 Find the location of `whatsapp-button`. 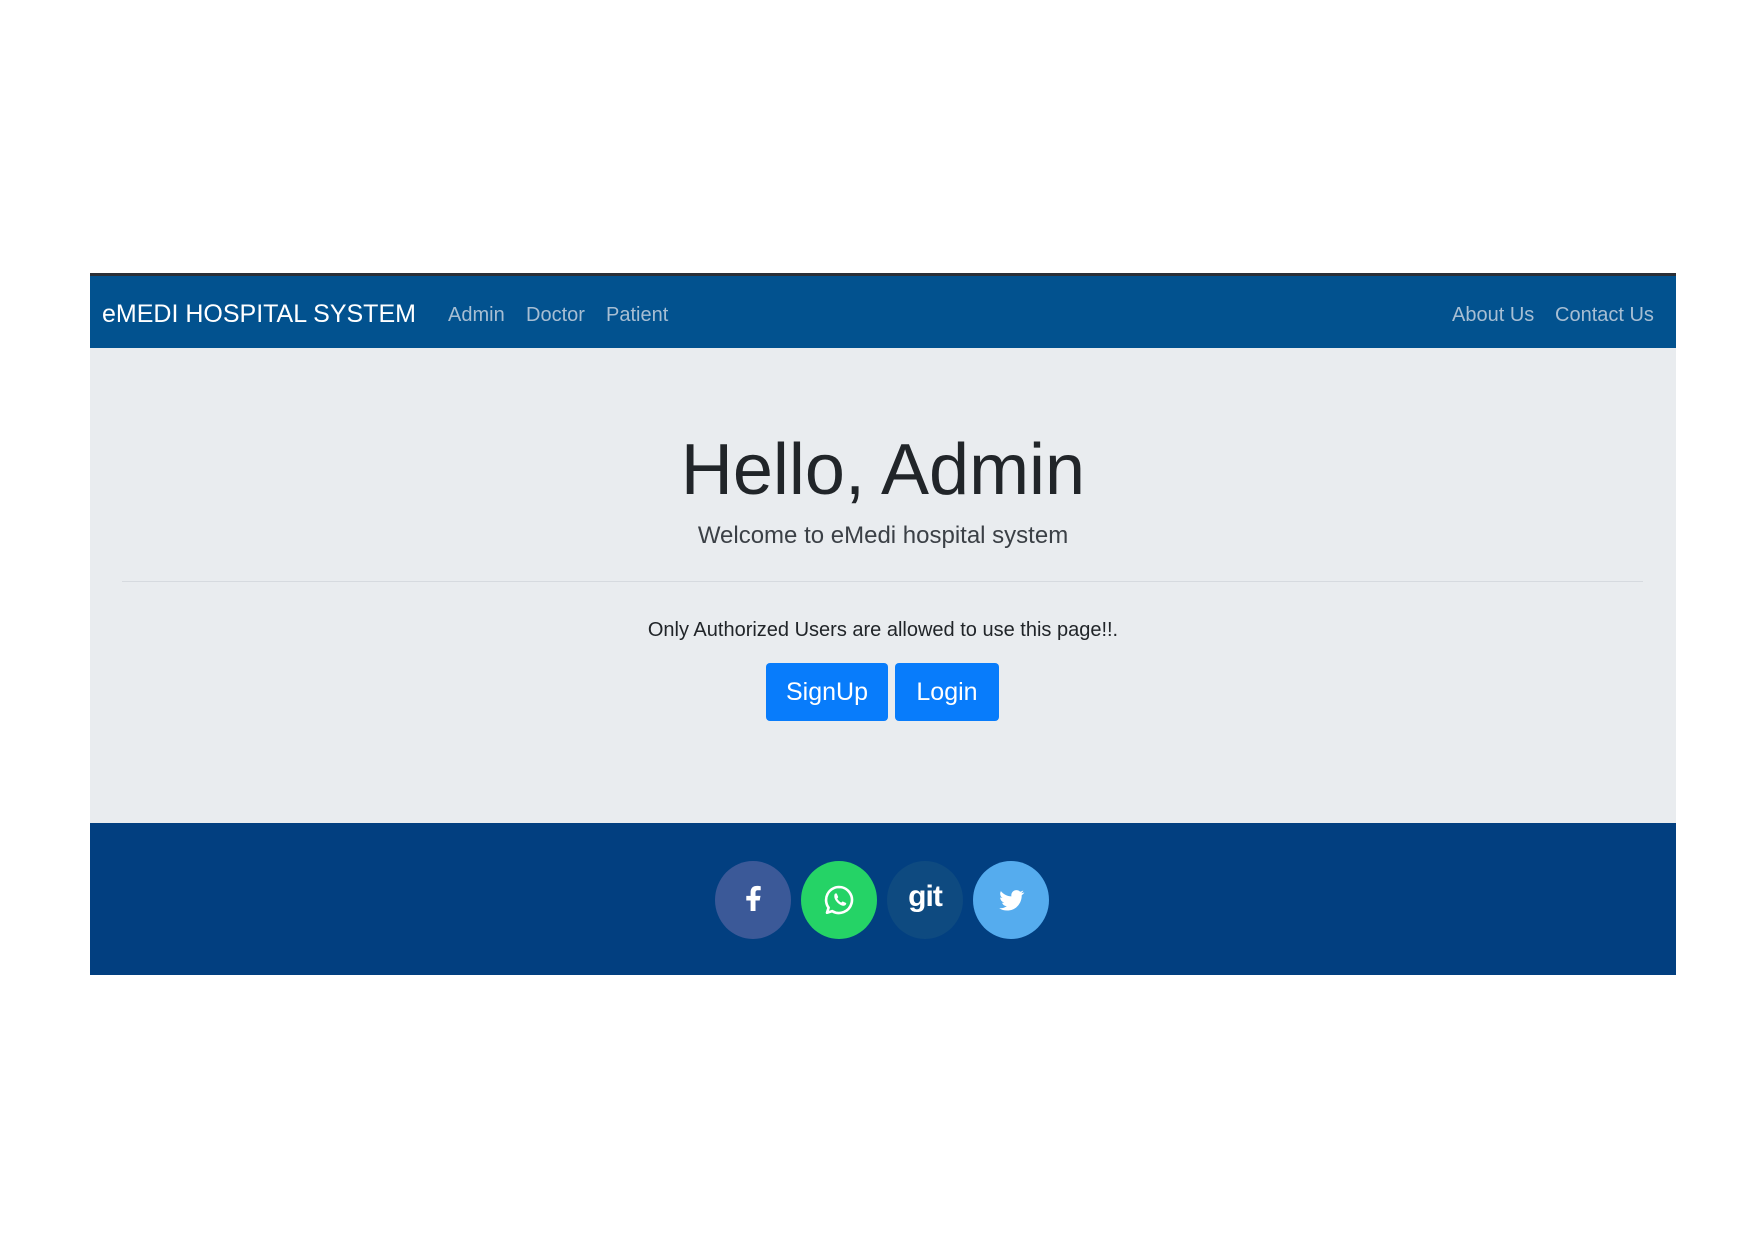

whatsapp-button is located at coordinates (839, 900).